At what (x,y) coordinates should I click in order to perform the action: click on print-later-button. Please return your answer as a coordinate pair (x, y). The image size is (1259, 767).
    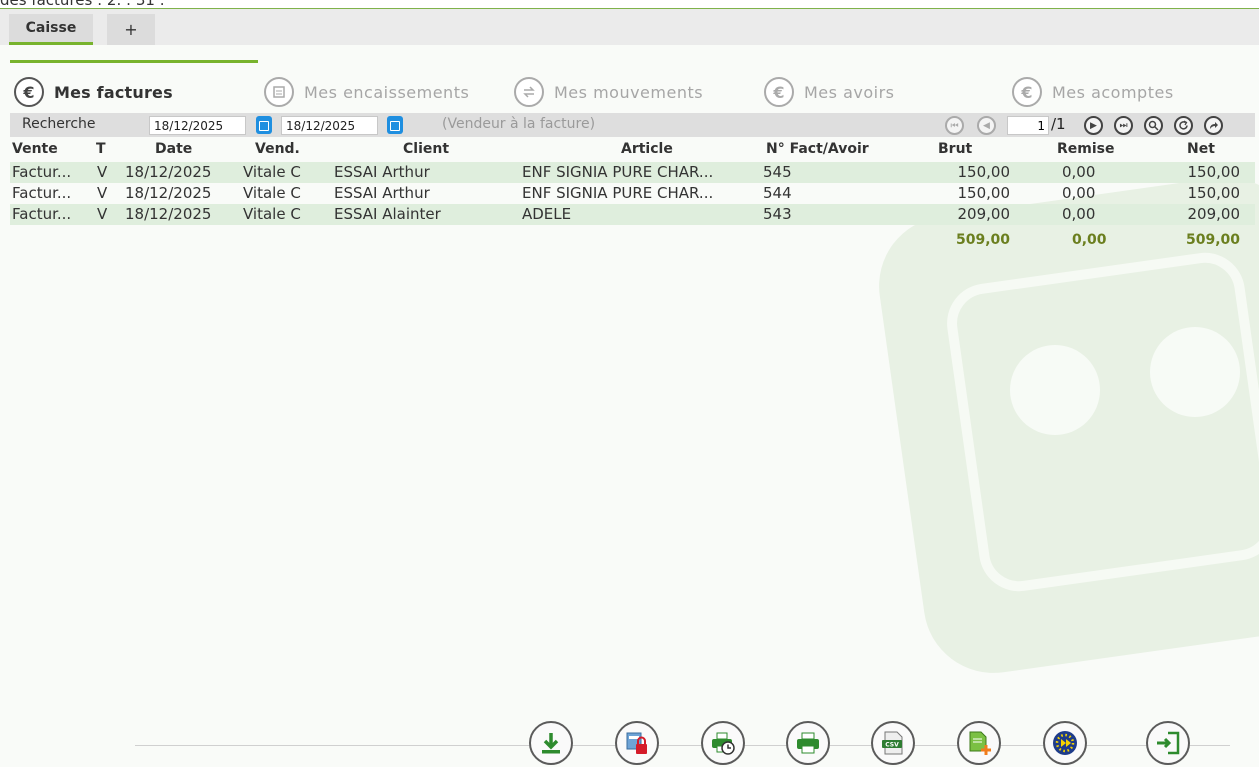
    Looking at the image, I should click on (723, 743).